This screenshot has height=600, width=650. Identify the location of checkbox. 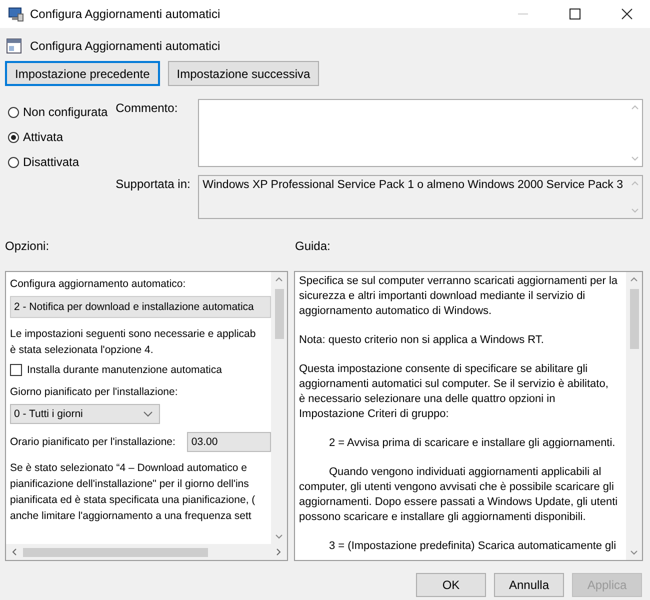
(16, 370).